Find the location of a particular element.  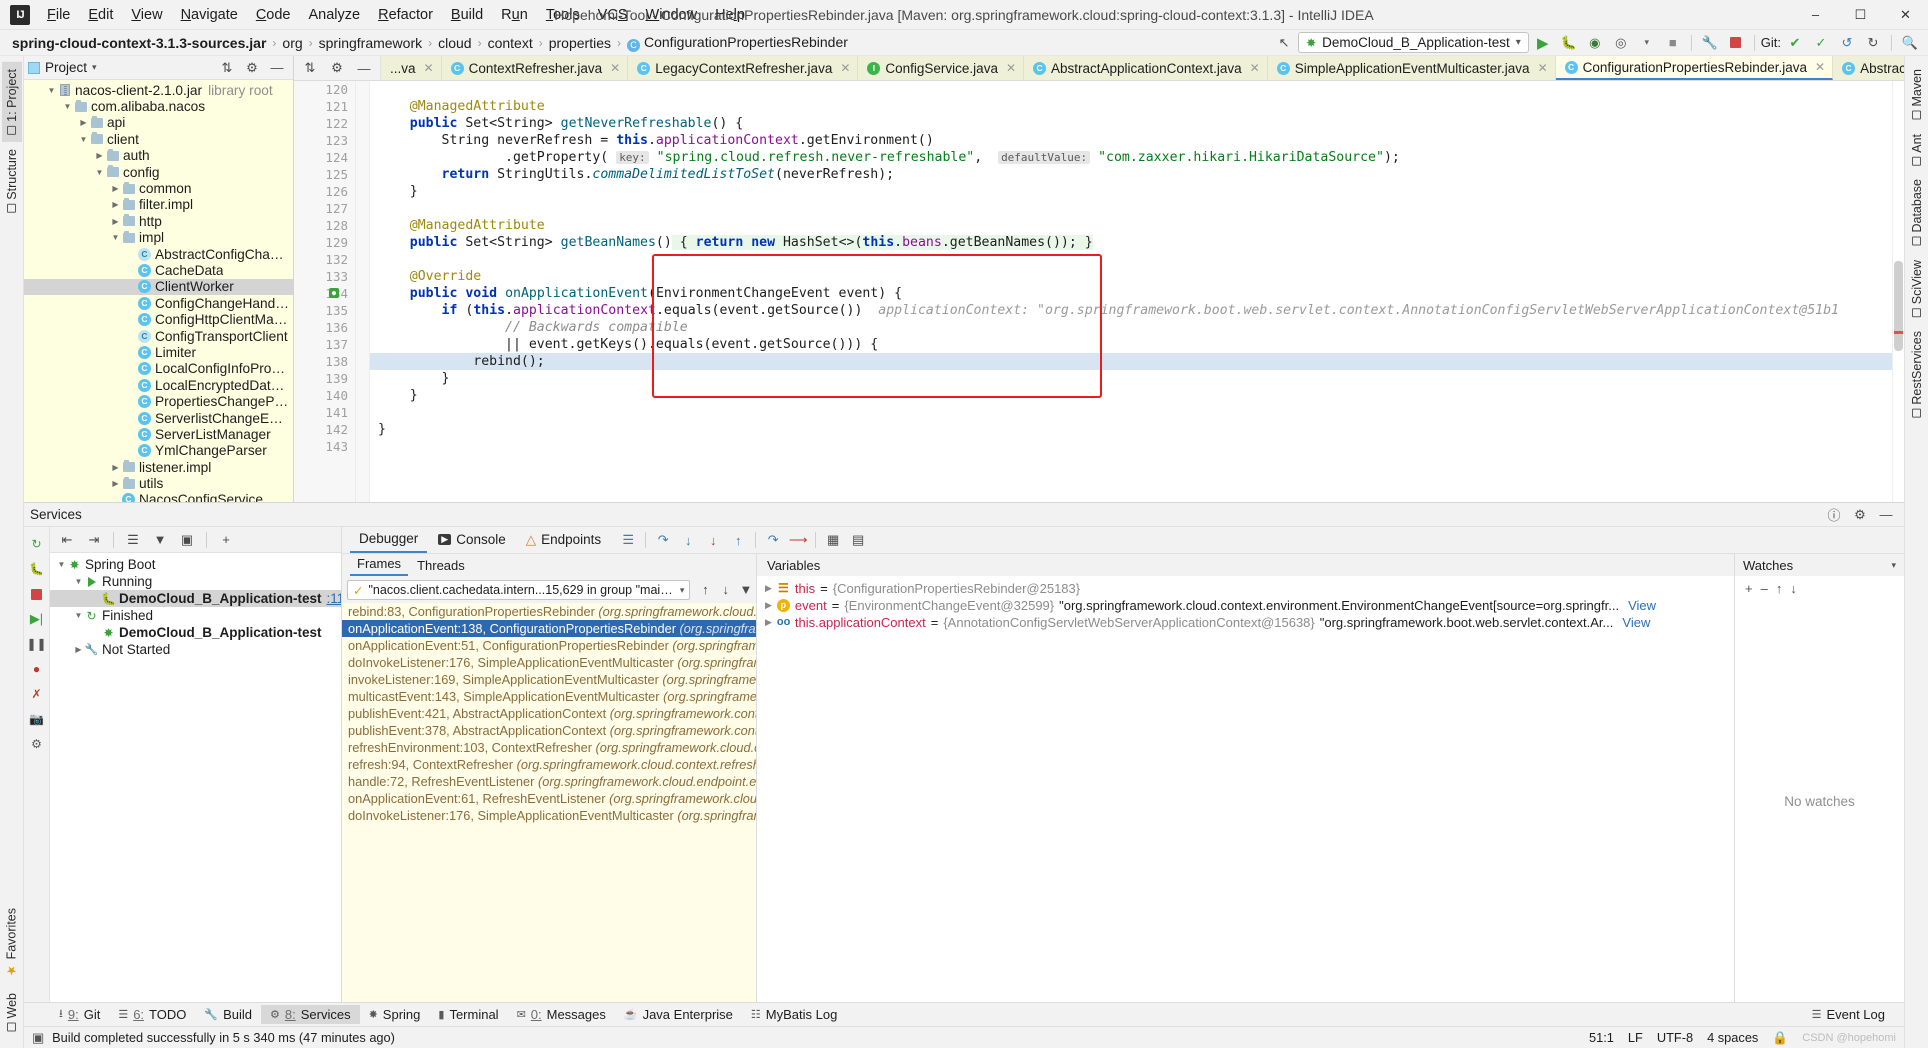

code-line: @ManagedAttribute is located at coordinates (1141, 106).